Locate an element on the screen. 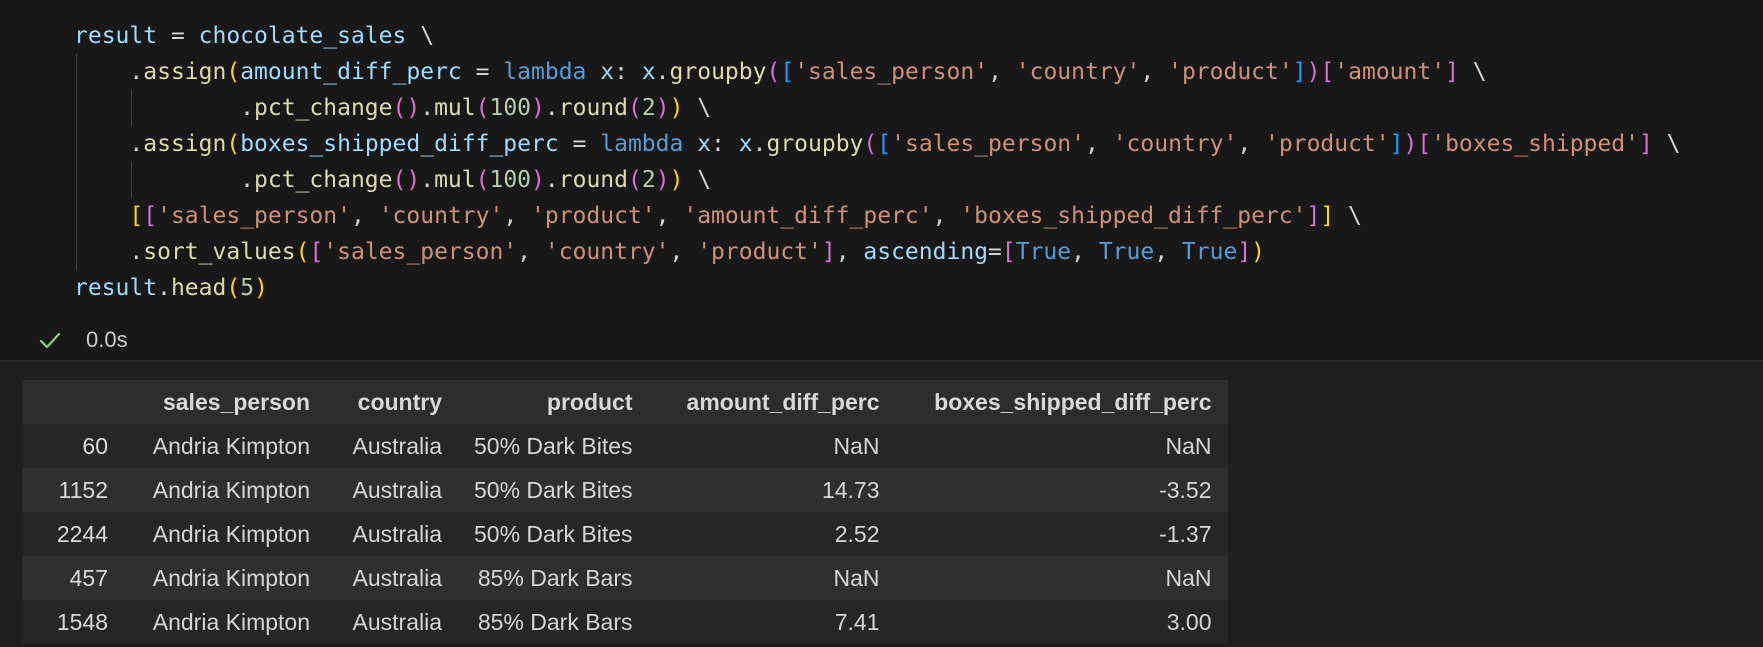 Image resolution: width=1763 pixels, height=647 pixels. column-header-amount-diff-perc: amount_diff_perc is located at coordinates (783, 401).